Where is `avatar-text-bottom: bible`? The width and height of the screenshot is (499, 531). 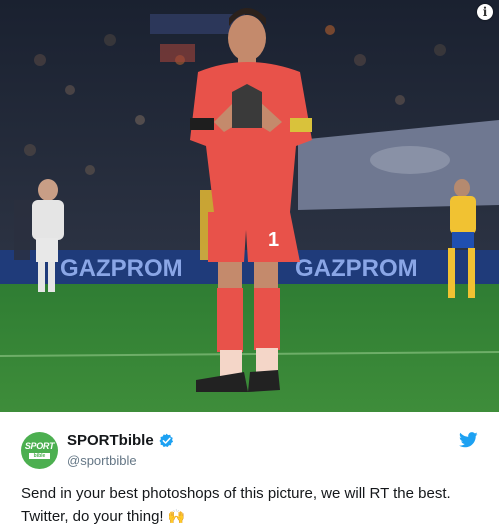
avatar-text-bottom: bible is located at coordinates (39, 456).